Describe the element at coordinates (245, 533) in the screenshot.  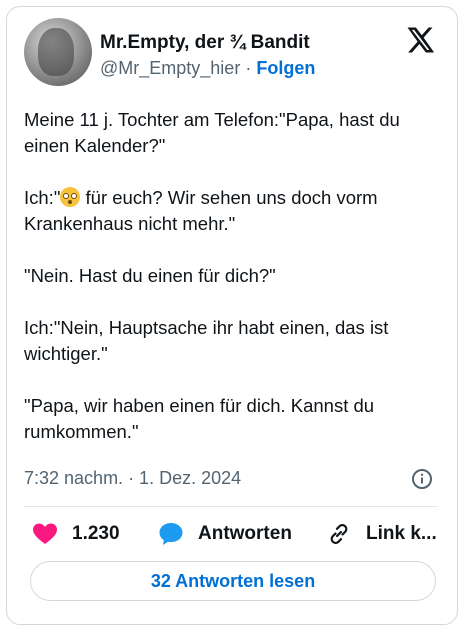
I see `reply-label: Antworten` at that location.